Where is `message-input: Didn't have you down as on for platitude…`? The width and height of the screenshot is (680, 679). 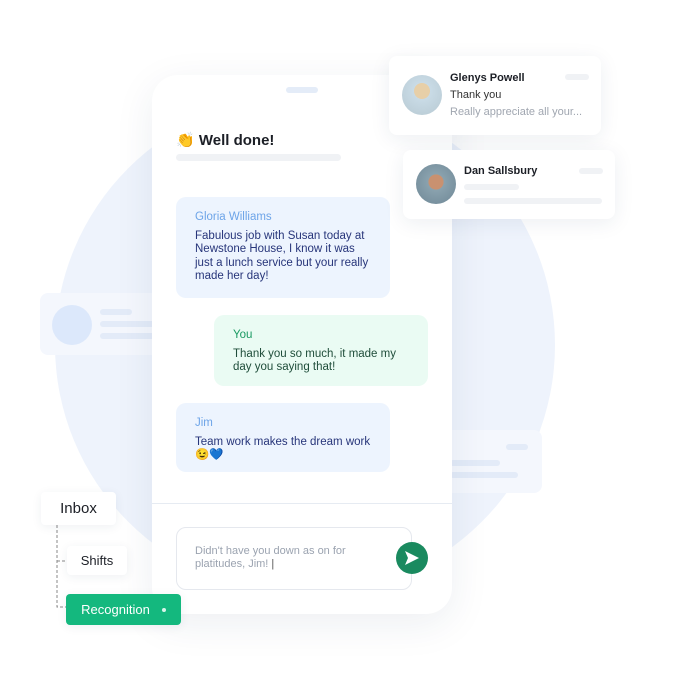
message-input: Didn't have you down as on for platitude… is located at coordinates (294, 558).